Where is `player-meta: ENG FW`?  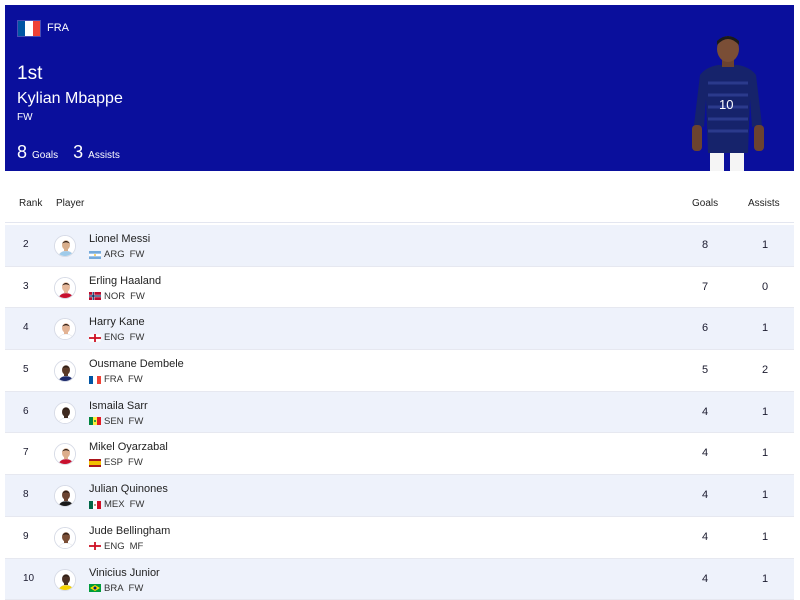 player-meta: ENG FW is located at coordinates (116, 337).